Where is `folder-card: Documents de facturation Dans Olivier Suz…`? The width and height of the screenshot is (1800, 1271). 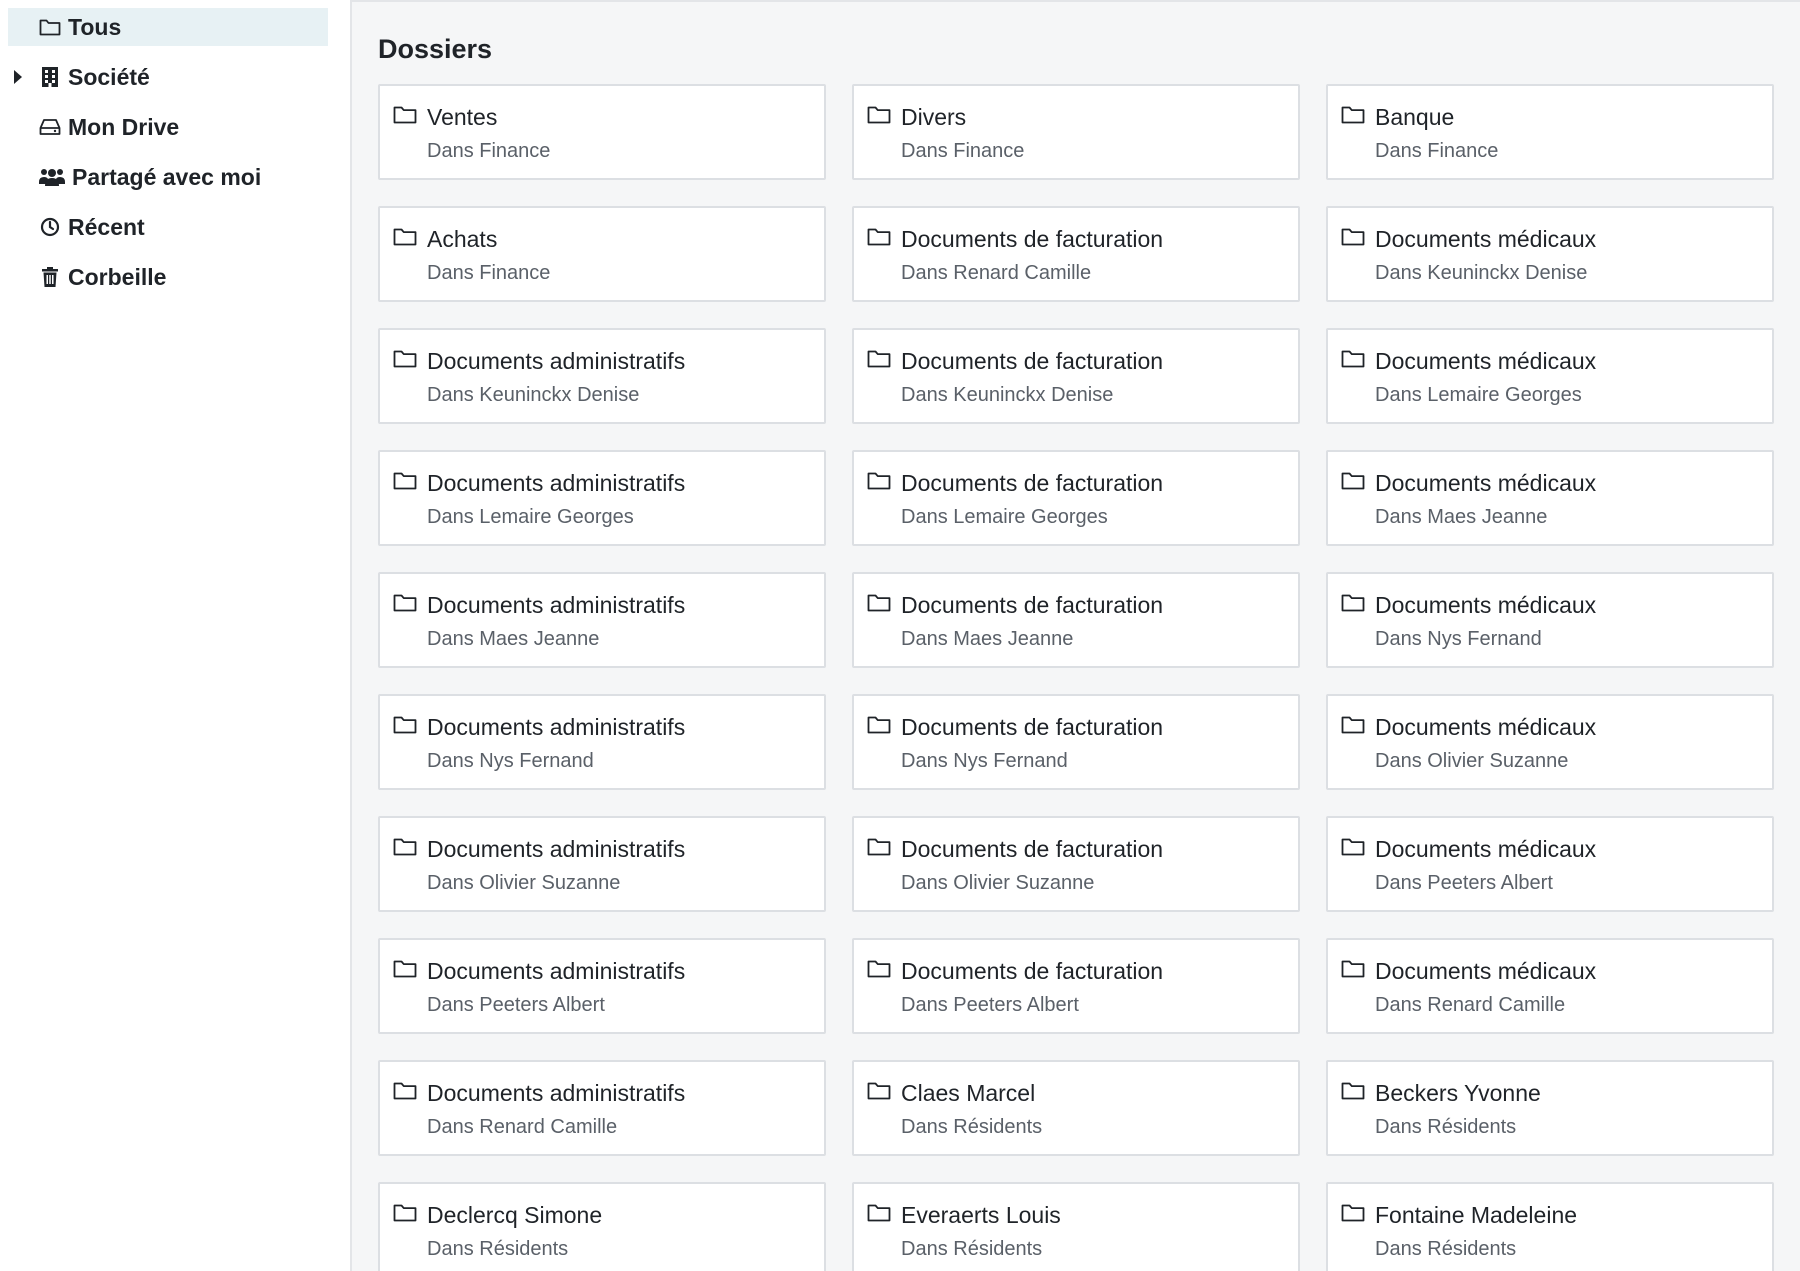 folder-card: Documents de facturation Dans Olivier Suz… is located at coordinates (1076, 864).